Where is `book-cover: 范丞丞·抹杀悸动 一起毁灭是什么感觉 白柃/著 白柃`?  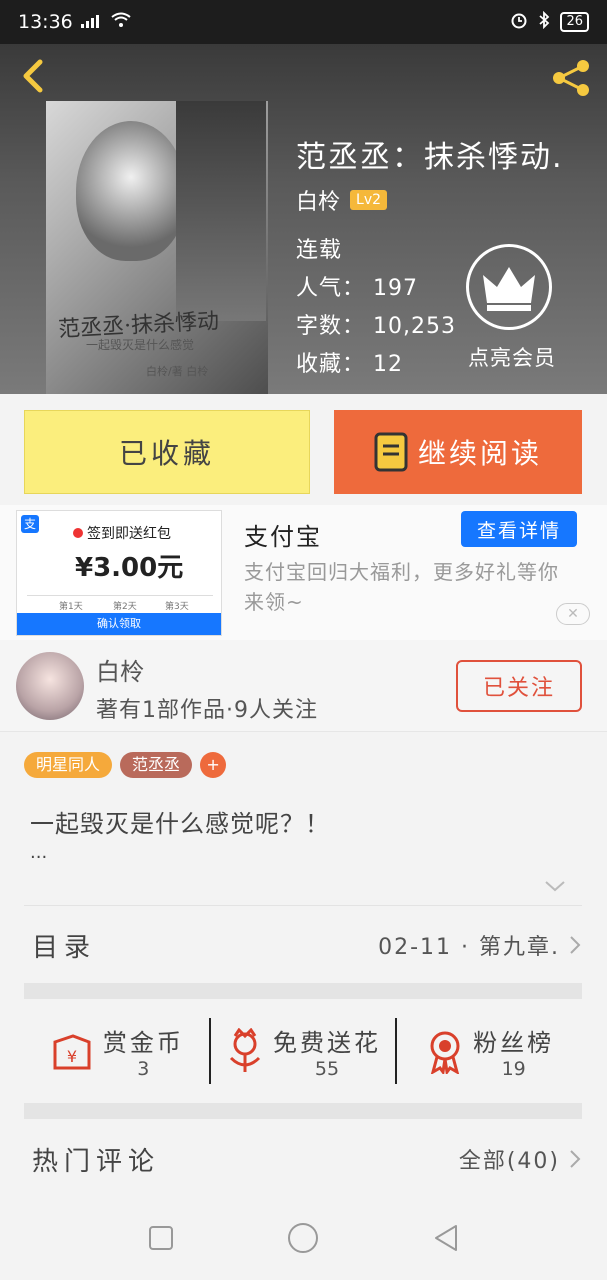 book-cover: 范丞丞·抹杀悸动 一起毁灭是什么感觉 白柃/著 白柃 is located at coordinates (157, 247).